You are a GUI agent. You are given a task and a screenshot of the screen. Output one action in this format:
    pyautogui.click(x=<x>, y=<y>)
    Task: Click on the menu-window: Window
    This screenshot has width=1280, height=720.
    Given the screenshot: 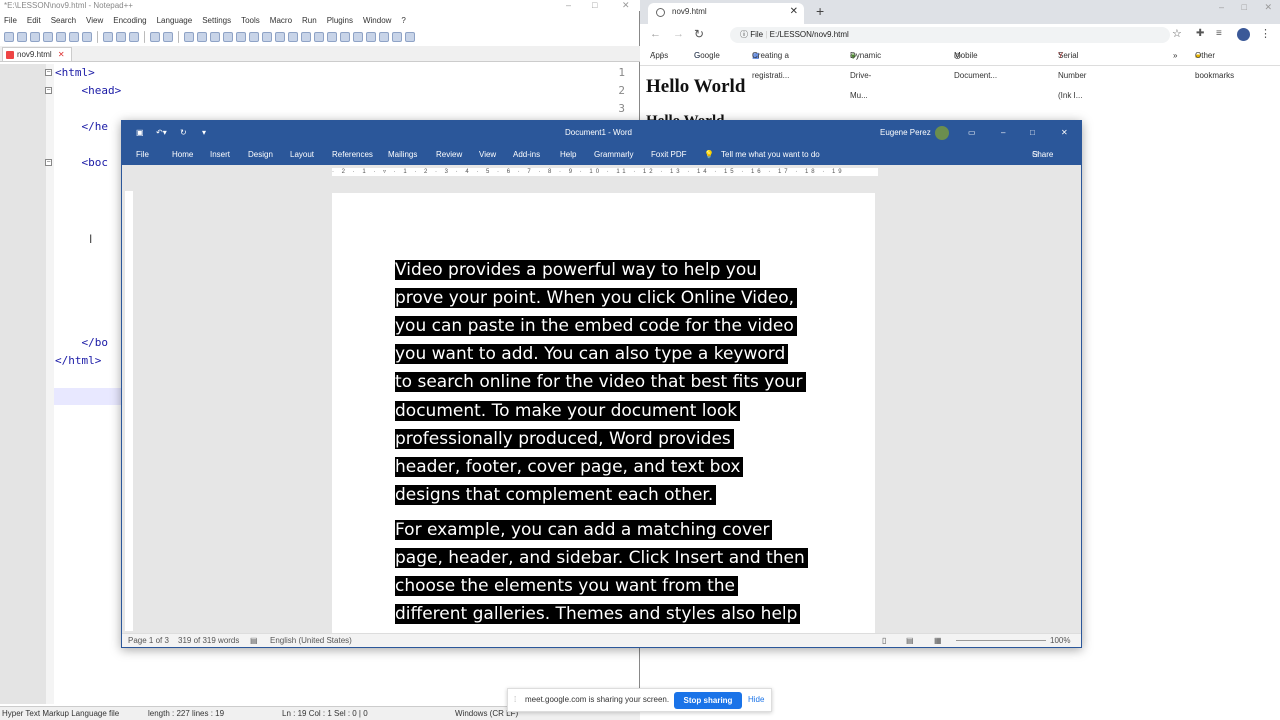 What is the action you would take?
    pyautogui.click(x=377, y=21)
    